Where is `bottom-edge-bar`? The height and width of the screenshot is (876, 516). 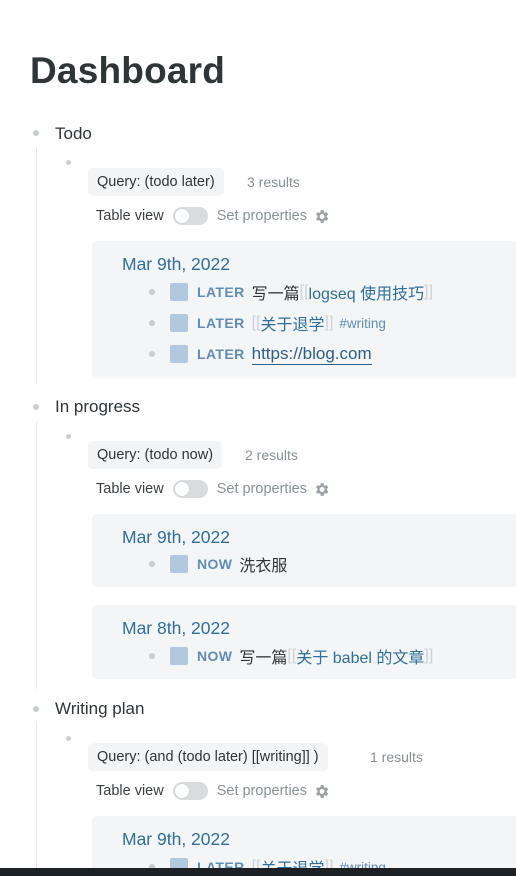 bottom-edge-bar is located at coordinates (258, 872).